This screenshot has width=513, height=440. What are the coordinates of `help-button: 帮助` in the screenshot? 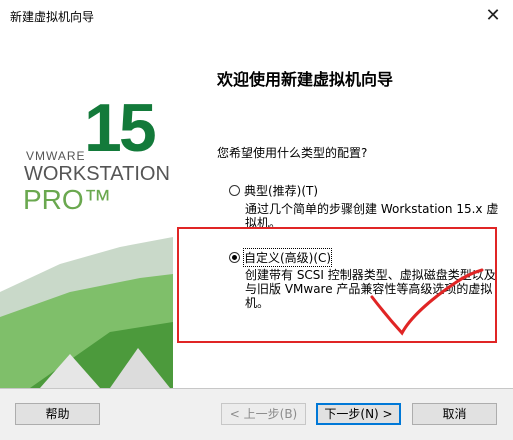 It's located at (57, 414).